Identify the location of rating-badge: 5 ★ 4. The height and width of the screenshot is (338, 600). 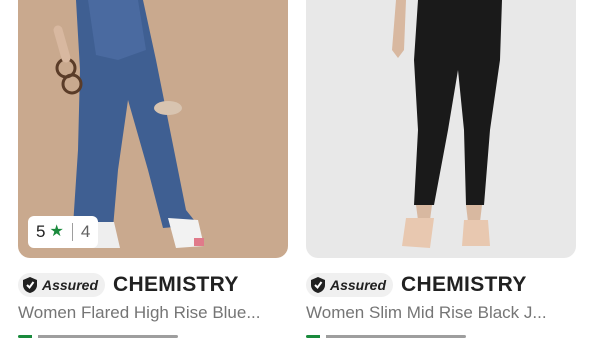
(63, 232).